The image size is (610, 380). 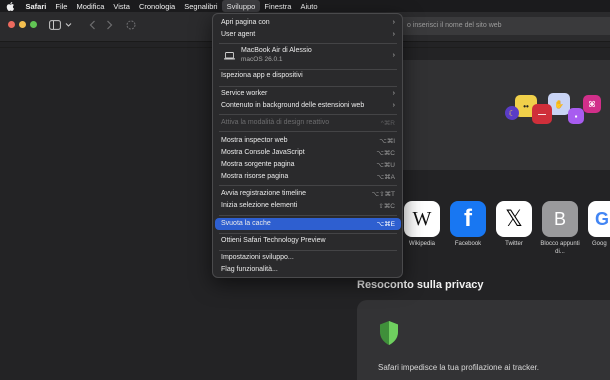 What do you see at coordinates (90, 6) in the screenshot?
I see `menu-modifica: Modifica` at bounding box center [90, 6].